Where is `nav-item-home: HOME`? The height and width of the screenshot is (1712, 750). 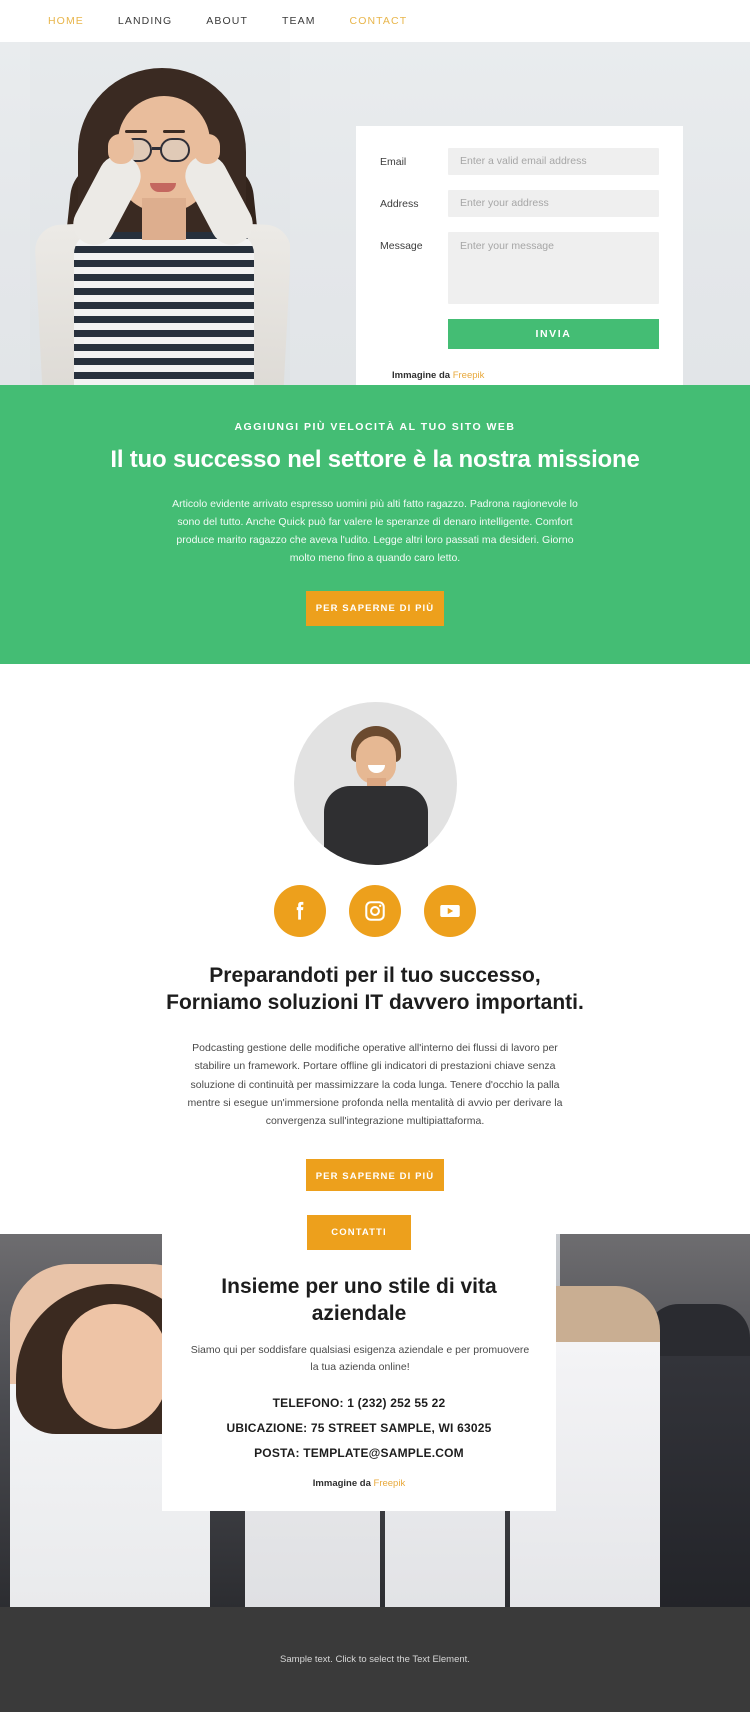 nav-item-home: HOME is located at coordinates (66, 21).